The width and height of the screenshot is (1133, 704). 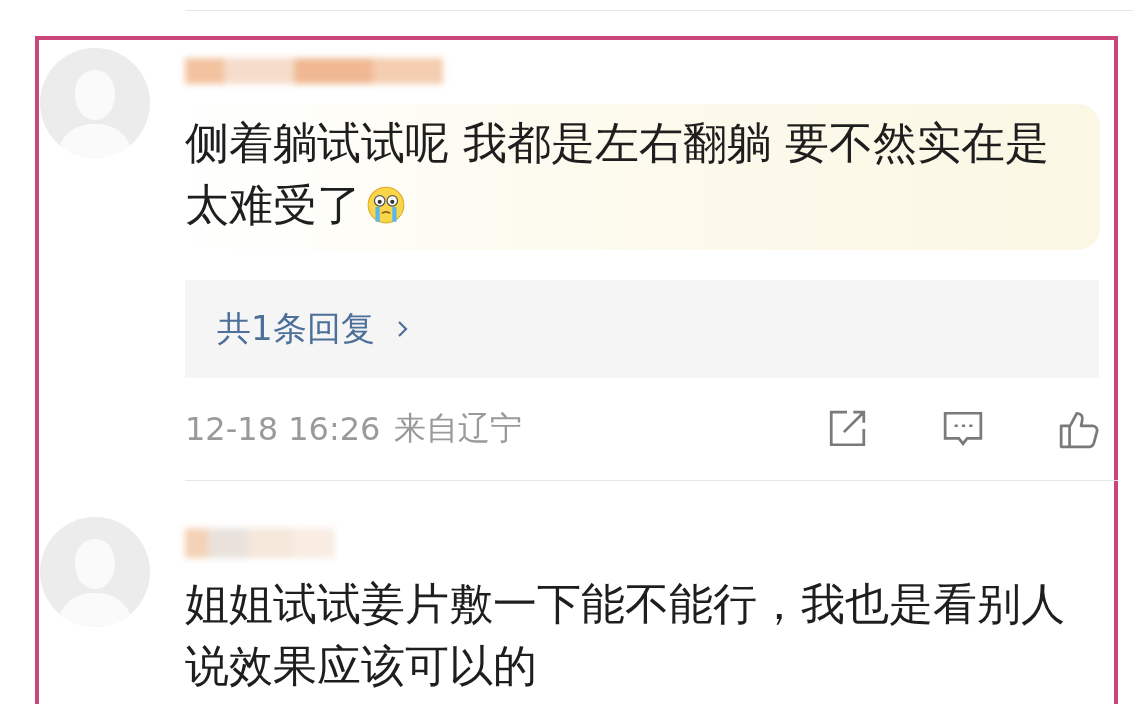 What do you see at coordinates (642, 329) in the screenshot?
I see `replies-link: 共1条回复` at bounding box center [642, 329].